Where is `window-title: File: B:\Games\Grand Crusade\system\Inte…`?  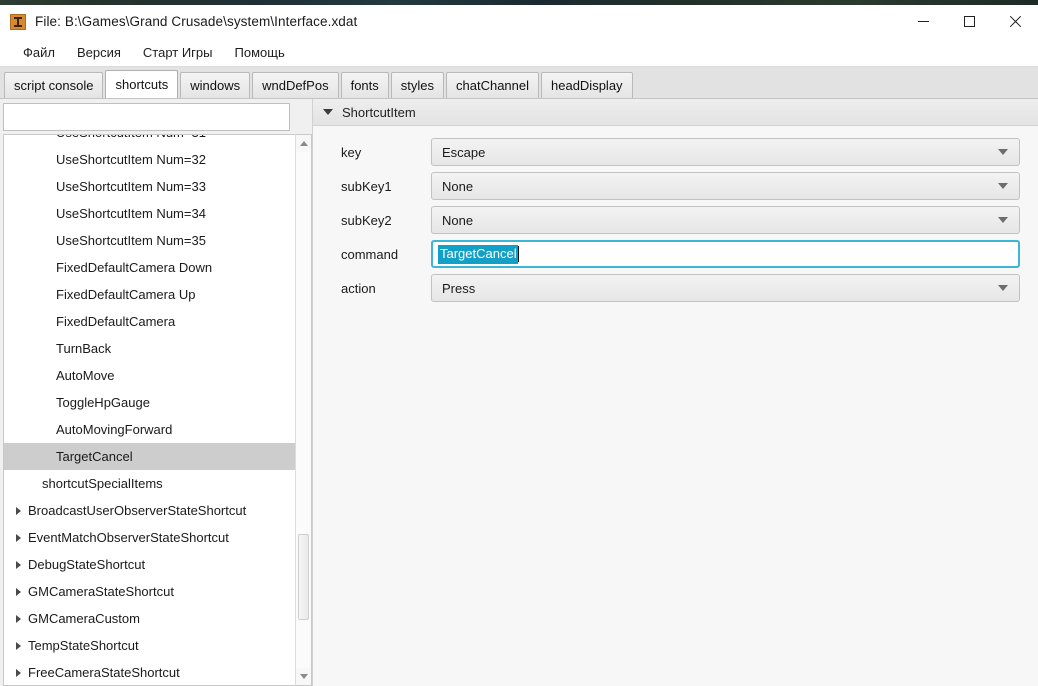 window-title: File: B:\Games\Grand Crusade\system\Inte… is located at coordinates (196, 21).